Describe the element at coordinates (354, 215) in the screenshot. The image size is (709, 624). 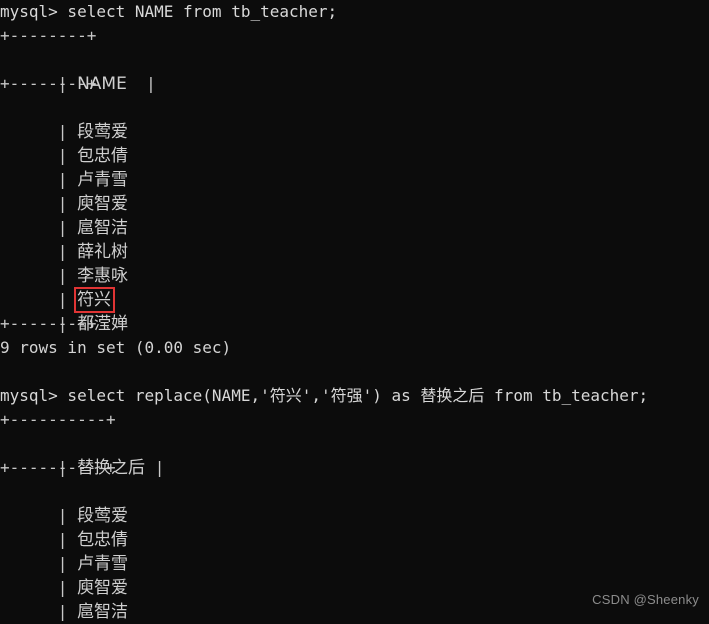
I see `table-row: | 扈智洁` at that location.